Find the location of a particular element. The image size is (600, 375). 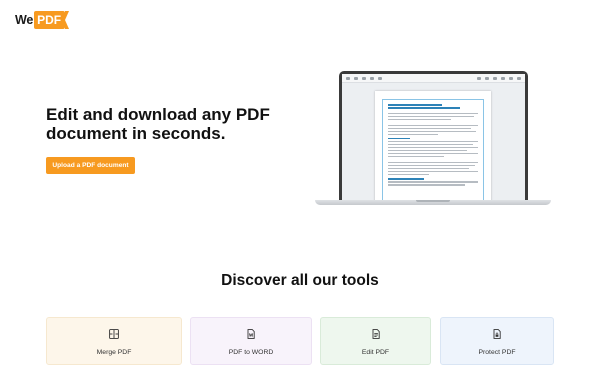

tool-label: PDF to WORD is located at coordinates (251, 352).